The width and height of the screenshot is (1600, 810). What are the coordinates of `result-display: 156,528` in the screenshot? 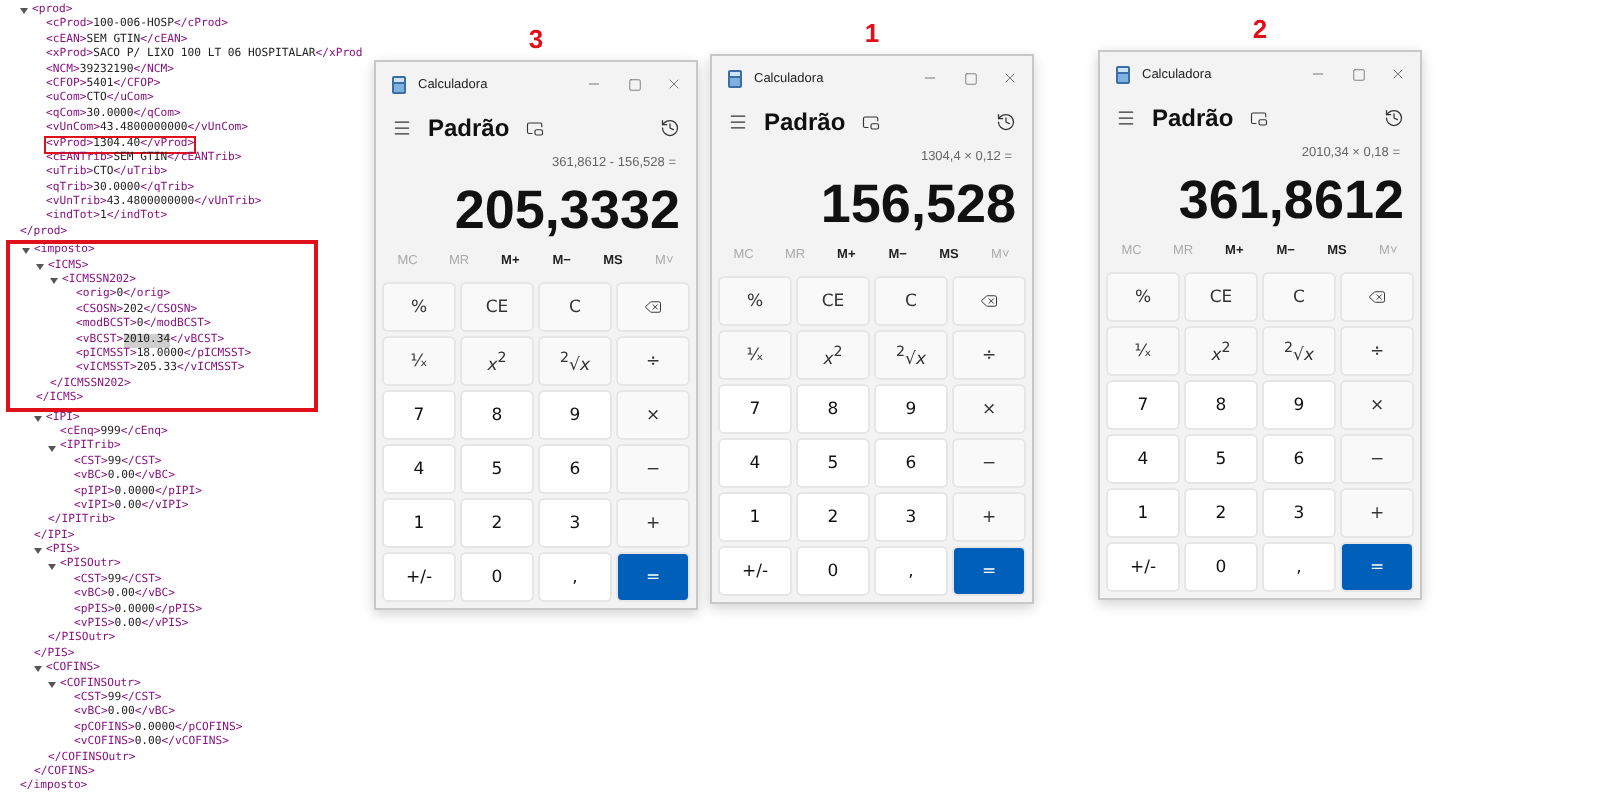 It's located at (918, 204).